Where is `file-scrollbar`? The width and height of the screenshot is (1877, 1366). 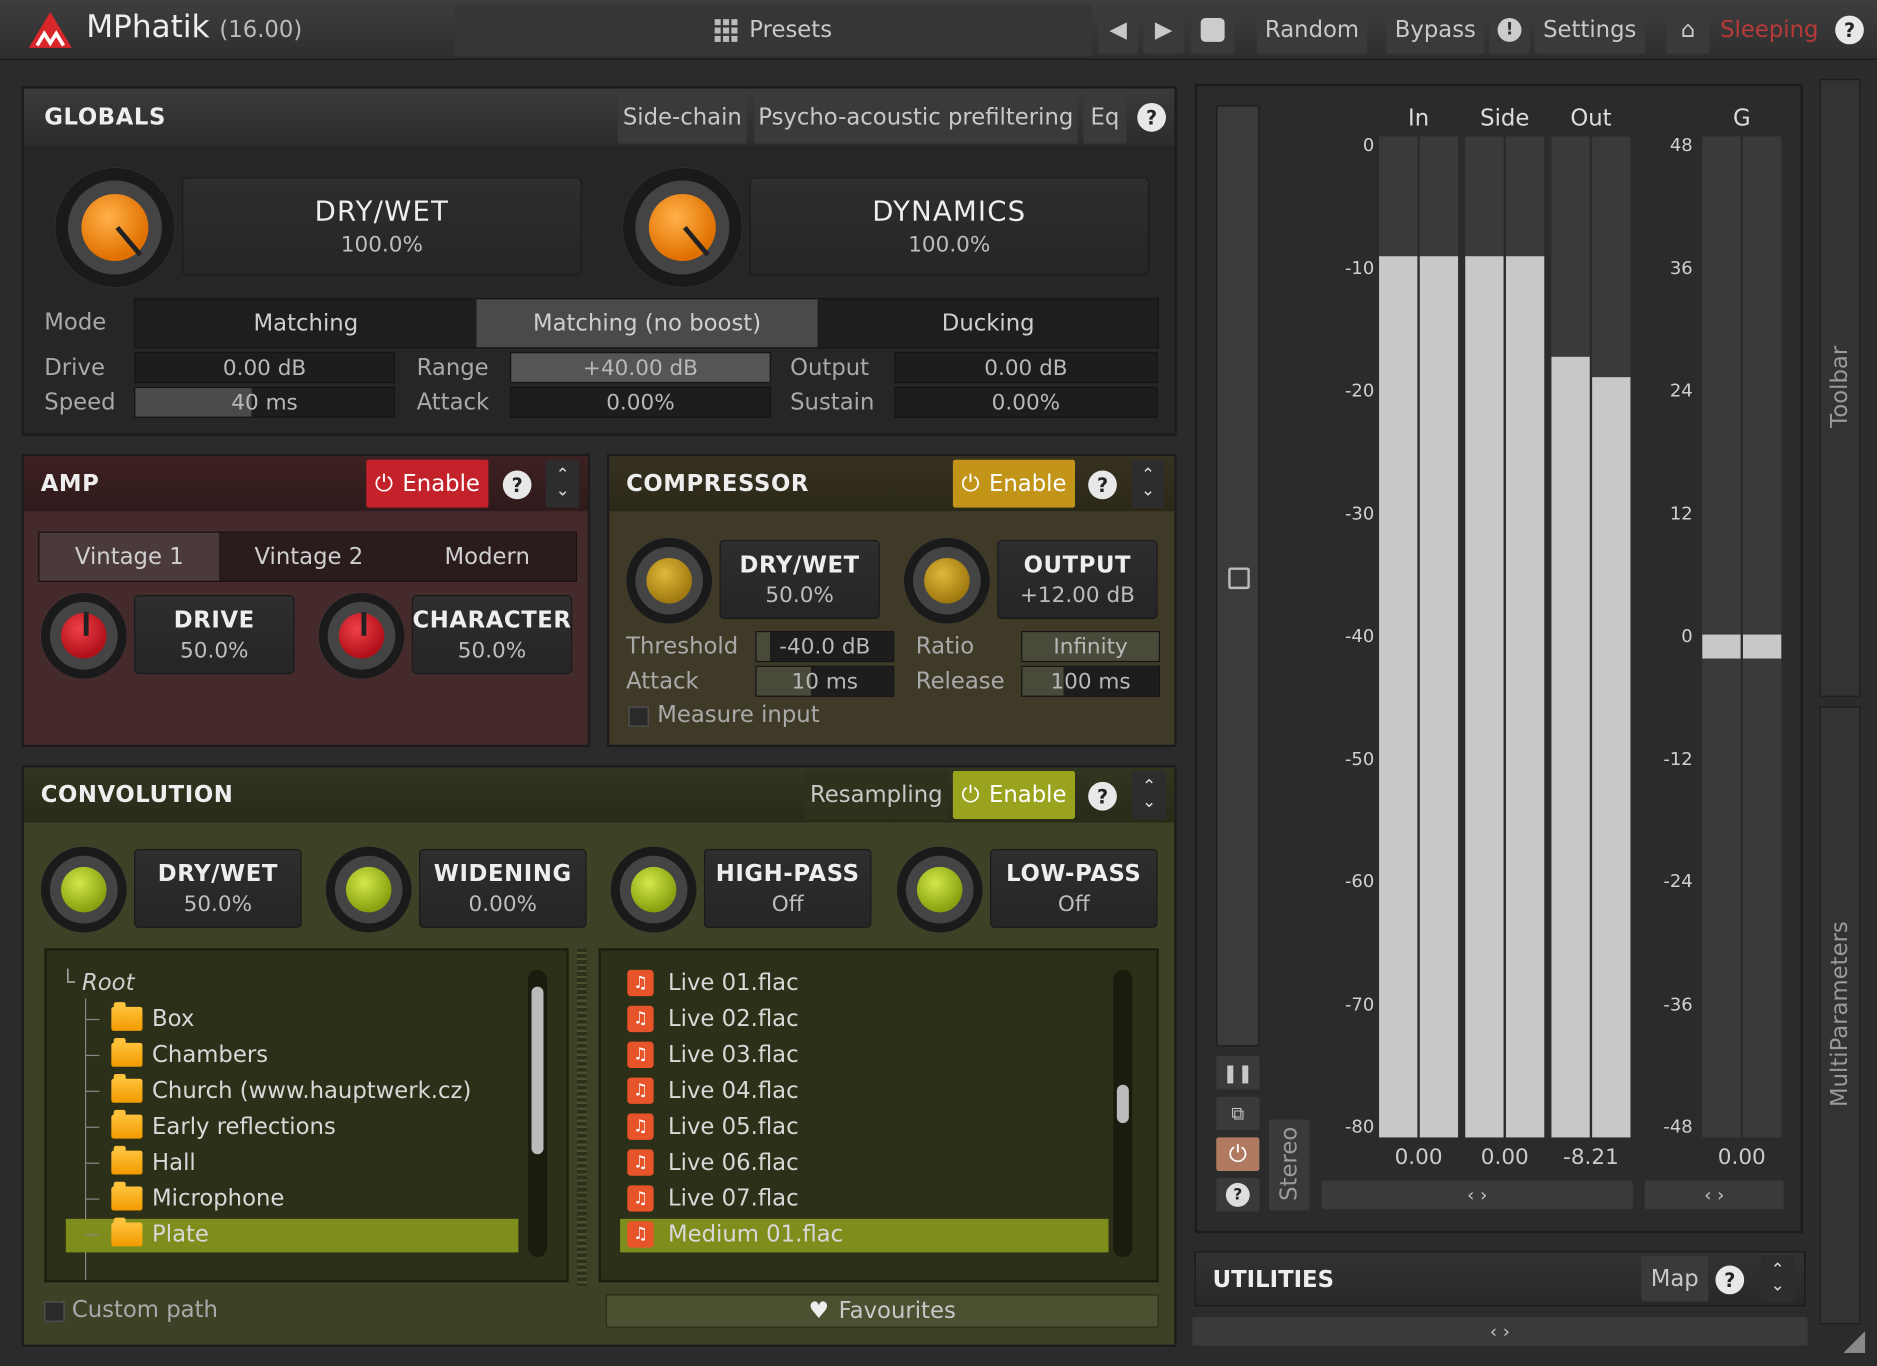 file-scrollbar is located at coordinates (1123, 1113).